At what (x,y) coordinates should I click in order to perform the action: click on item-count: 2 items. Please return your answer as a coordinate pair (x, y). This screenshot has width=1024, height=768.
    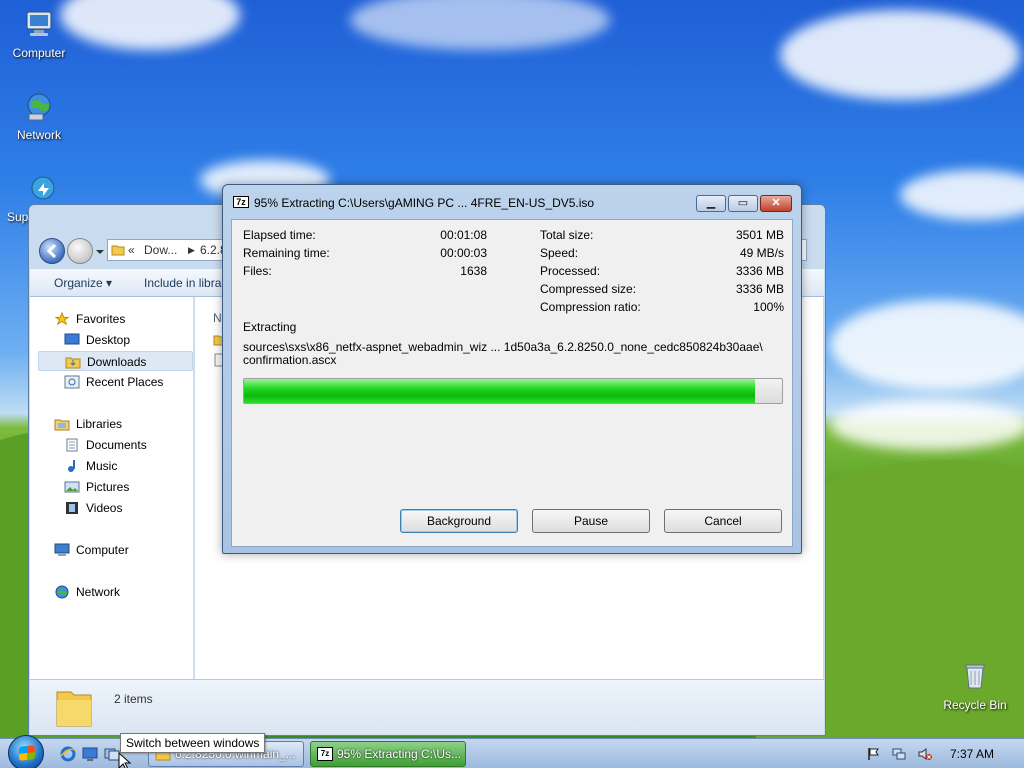
    Looking at the image, I should click on (133, 699).